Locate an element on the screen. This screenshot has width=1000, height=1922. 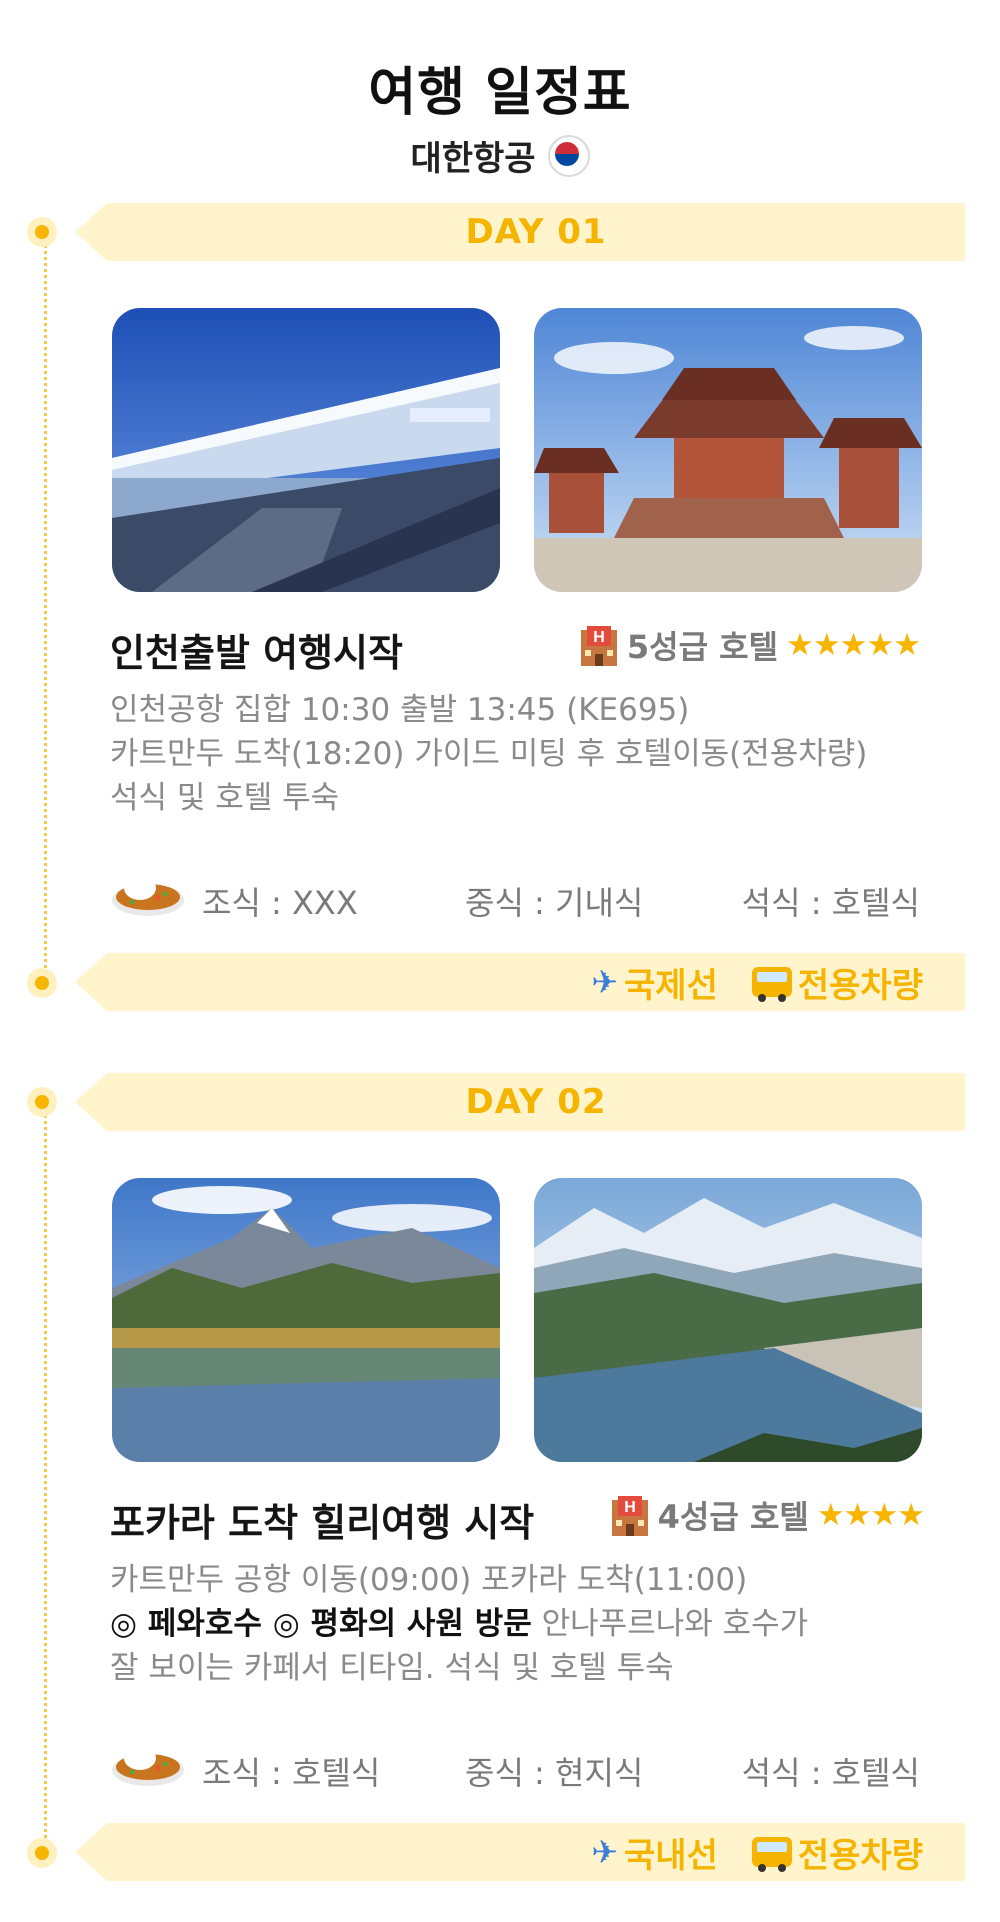
korean-air-logo-icon is located at coordinates (568, 155).